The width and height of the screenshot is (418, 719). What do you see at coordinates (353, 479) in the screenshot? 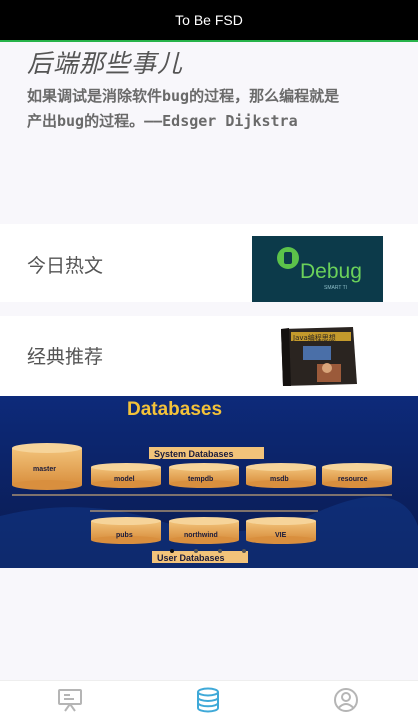
I see `svg-text: resource` at bounding box center [353, 479].